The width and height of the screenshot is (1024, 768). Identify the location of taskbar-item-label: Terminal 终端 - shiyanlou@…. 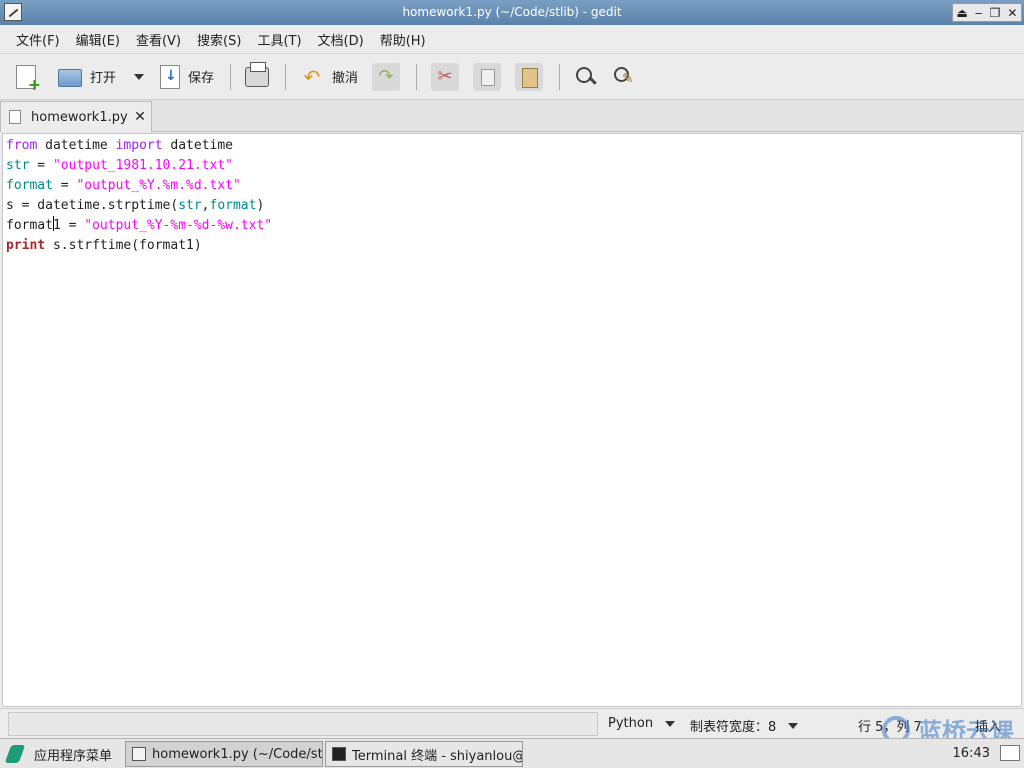
(437, 756).